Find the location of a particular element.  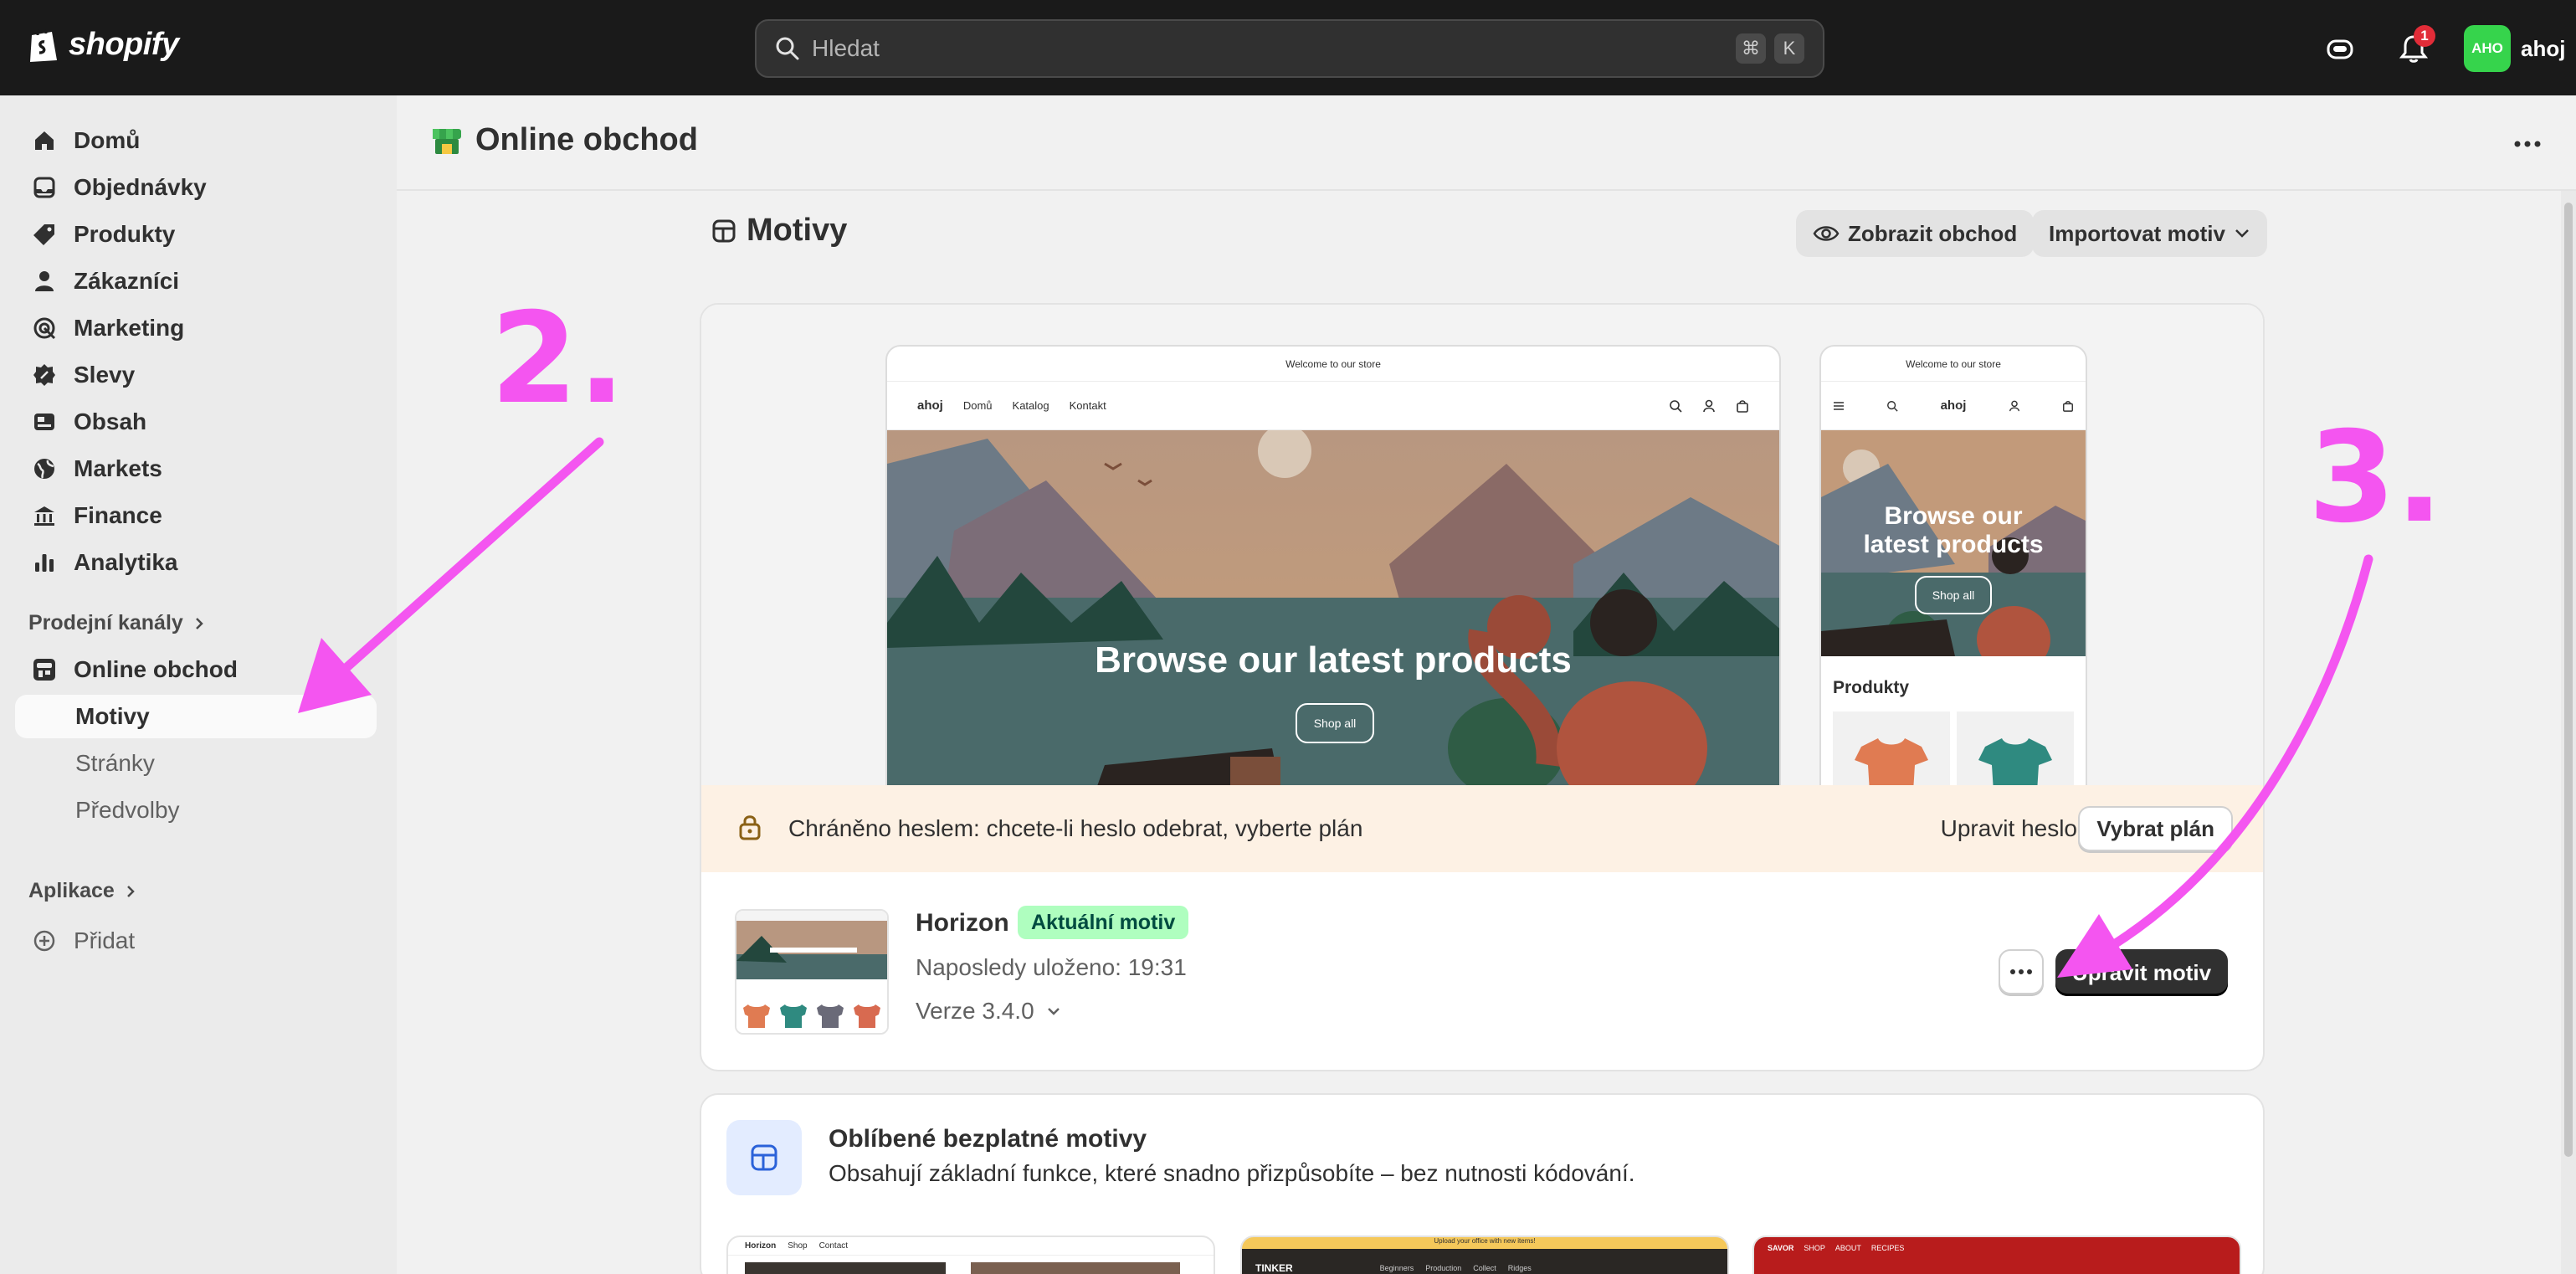

theme-actions-button is located at coordinates (2021, 971).